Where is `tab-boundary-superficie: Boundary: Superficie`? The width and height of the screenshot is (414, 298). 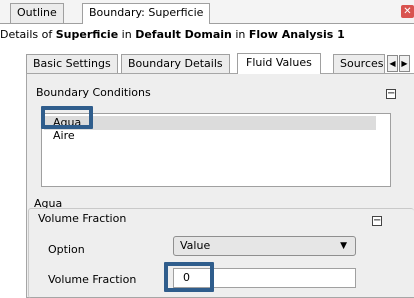 tab-boundary-superficie: Boundary: Superficie is located at coordinates (146, 13).